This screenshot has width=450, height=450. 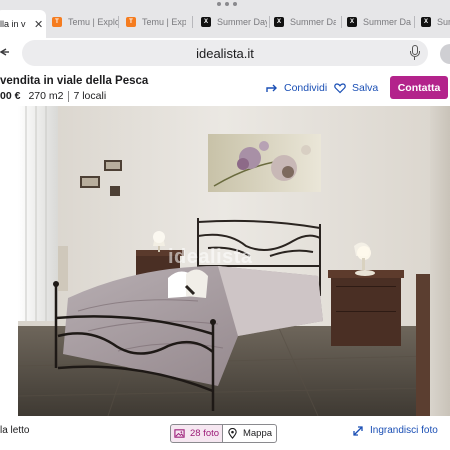 I want to click on tab-active: lla in v ✕, so click(x=23, y=24).